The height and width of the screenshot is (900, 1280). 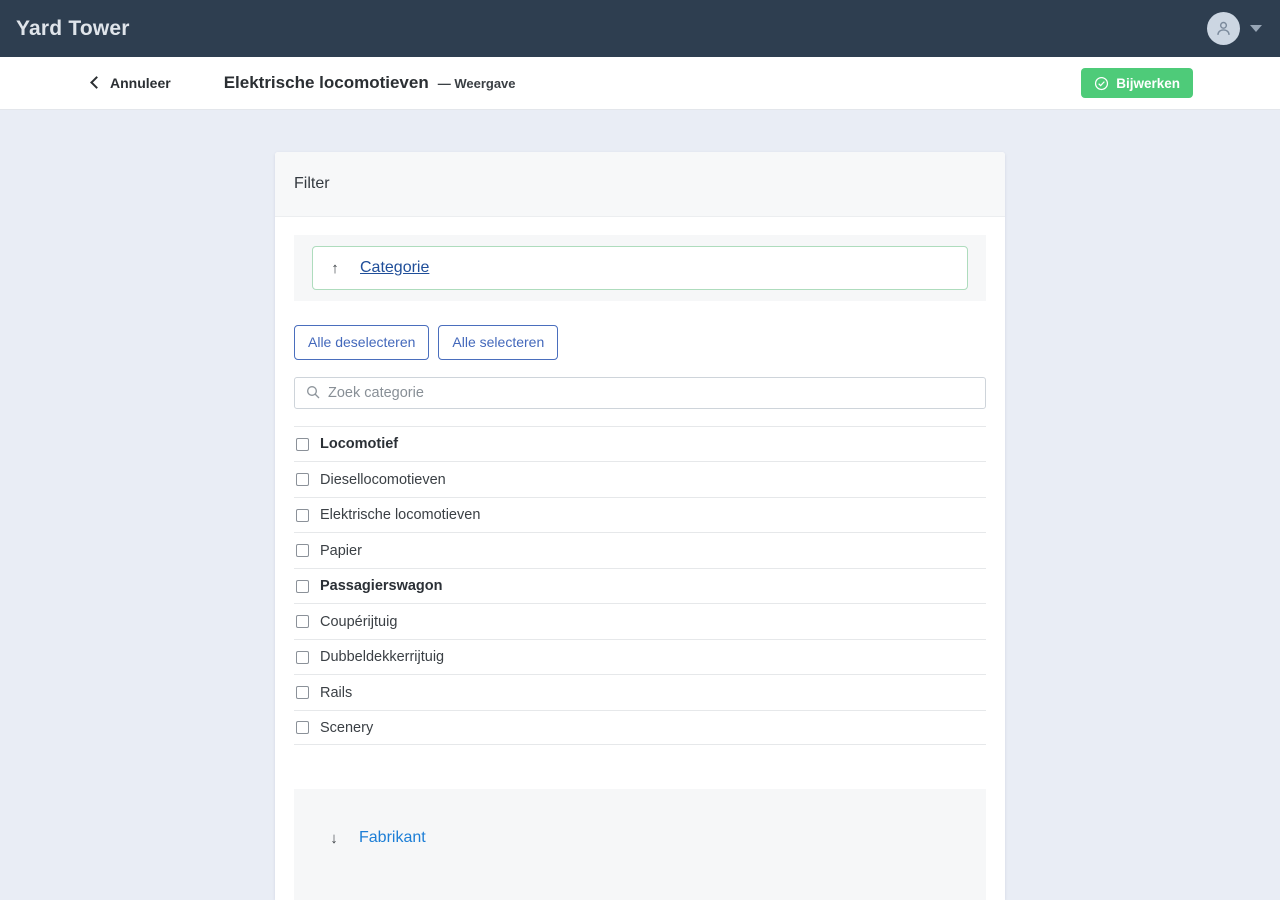 What do you see at coordinates (382, 657) in the screenshot?
I see `list-item-label: Dubbeldekkerrijtuig` at bounding box center [382, 657].